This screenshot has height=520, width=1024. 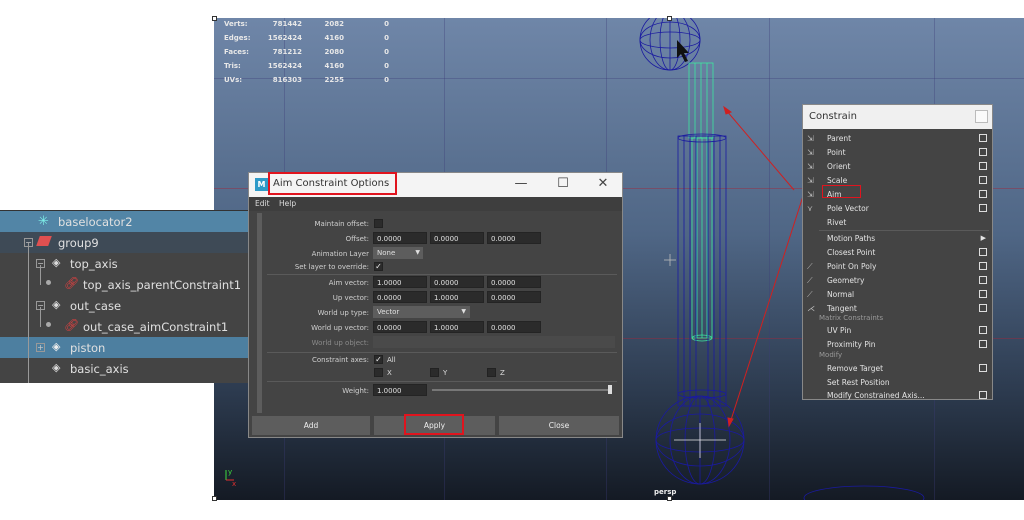 I want to click on tree-node-dot-icon, so click(x=48, y=282).